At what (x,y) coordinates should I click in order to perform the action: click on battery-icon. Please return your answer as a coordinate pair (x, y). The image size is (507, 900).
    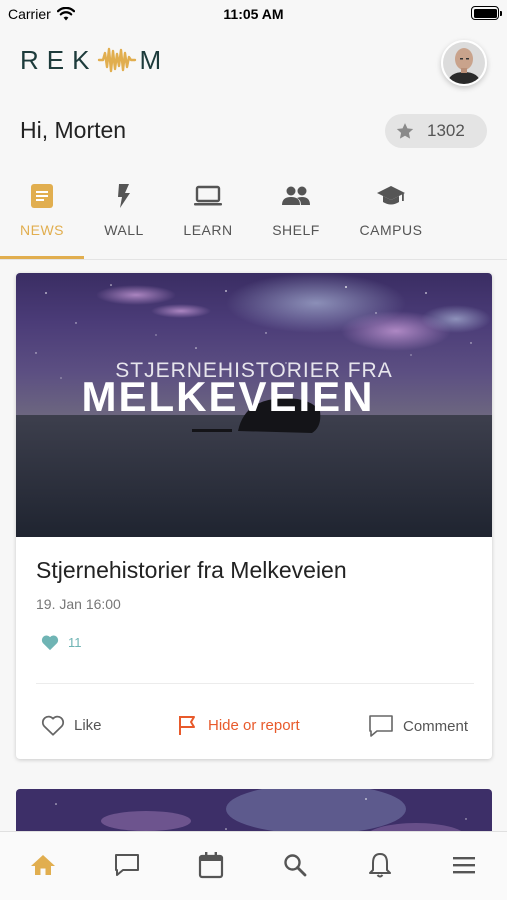
    Looking at the image, I should click on (486, 13).